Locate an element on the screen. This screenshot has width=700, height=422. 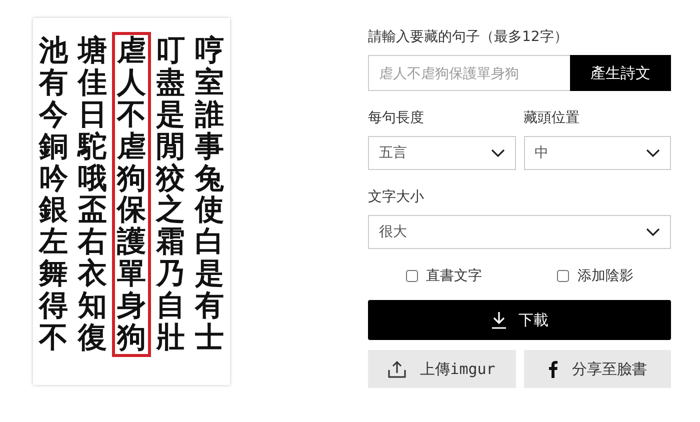
field-label: 每句長度 is located at coordinates (396, 118).